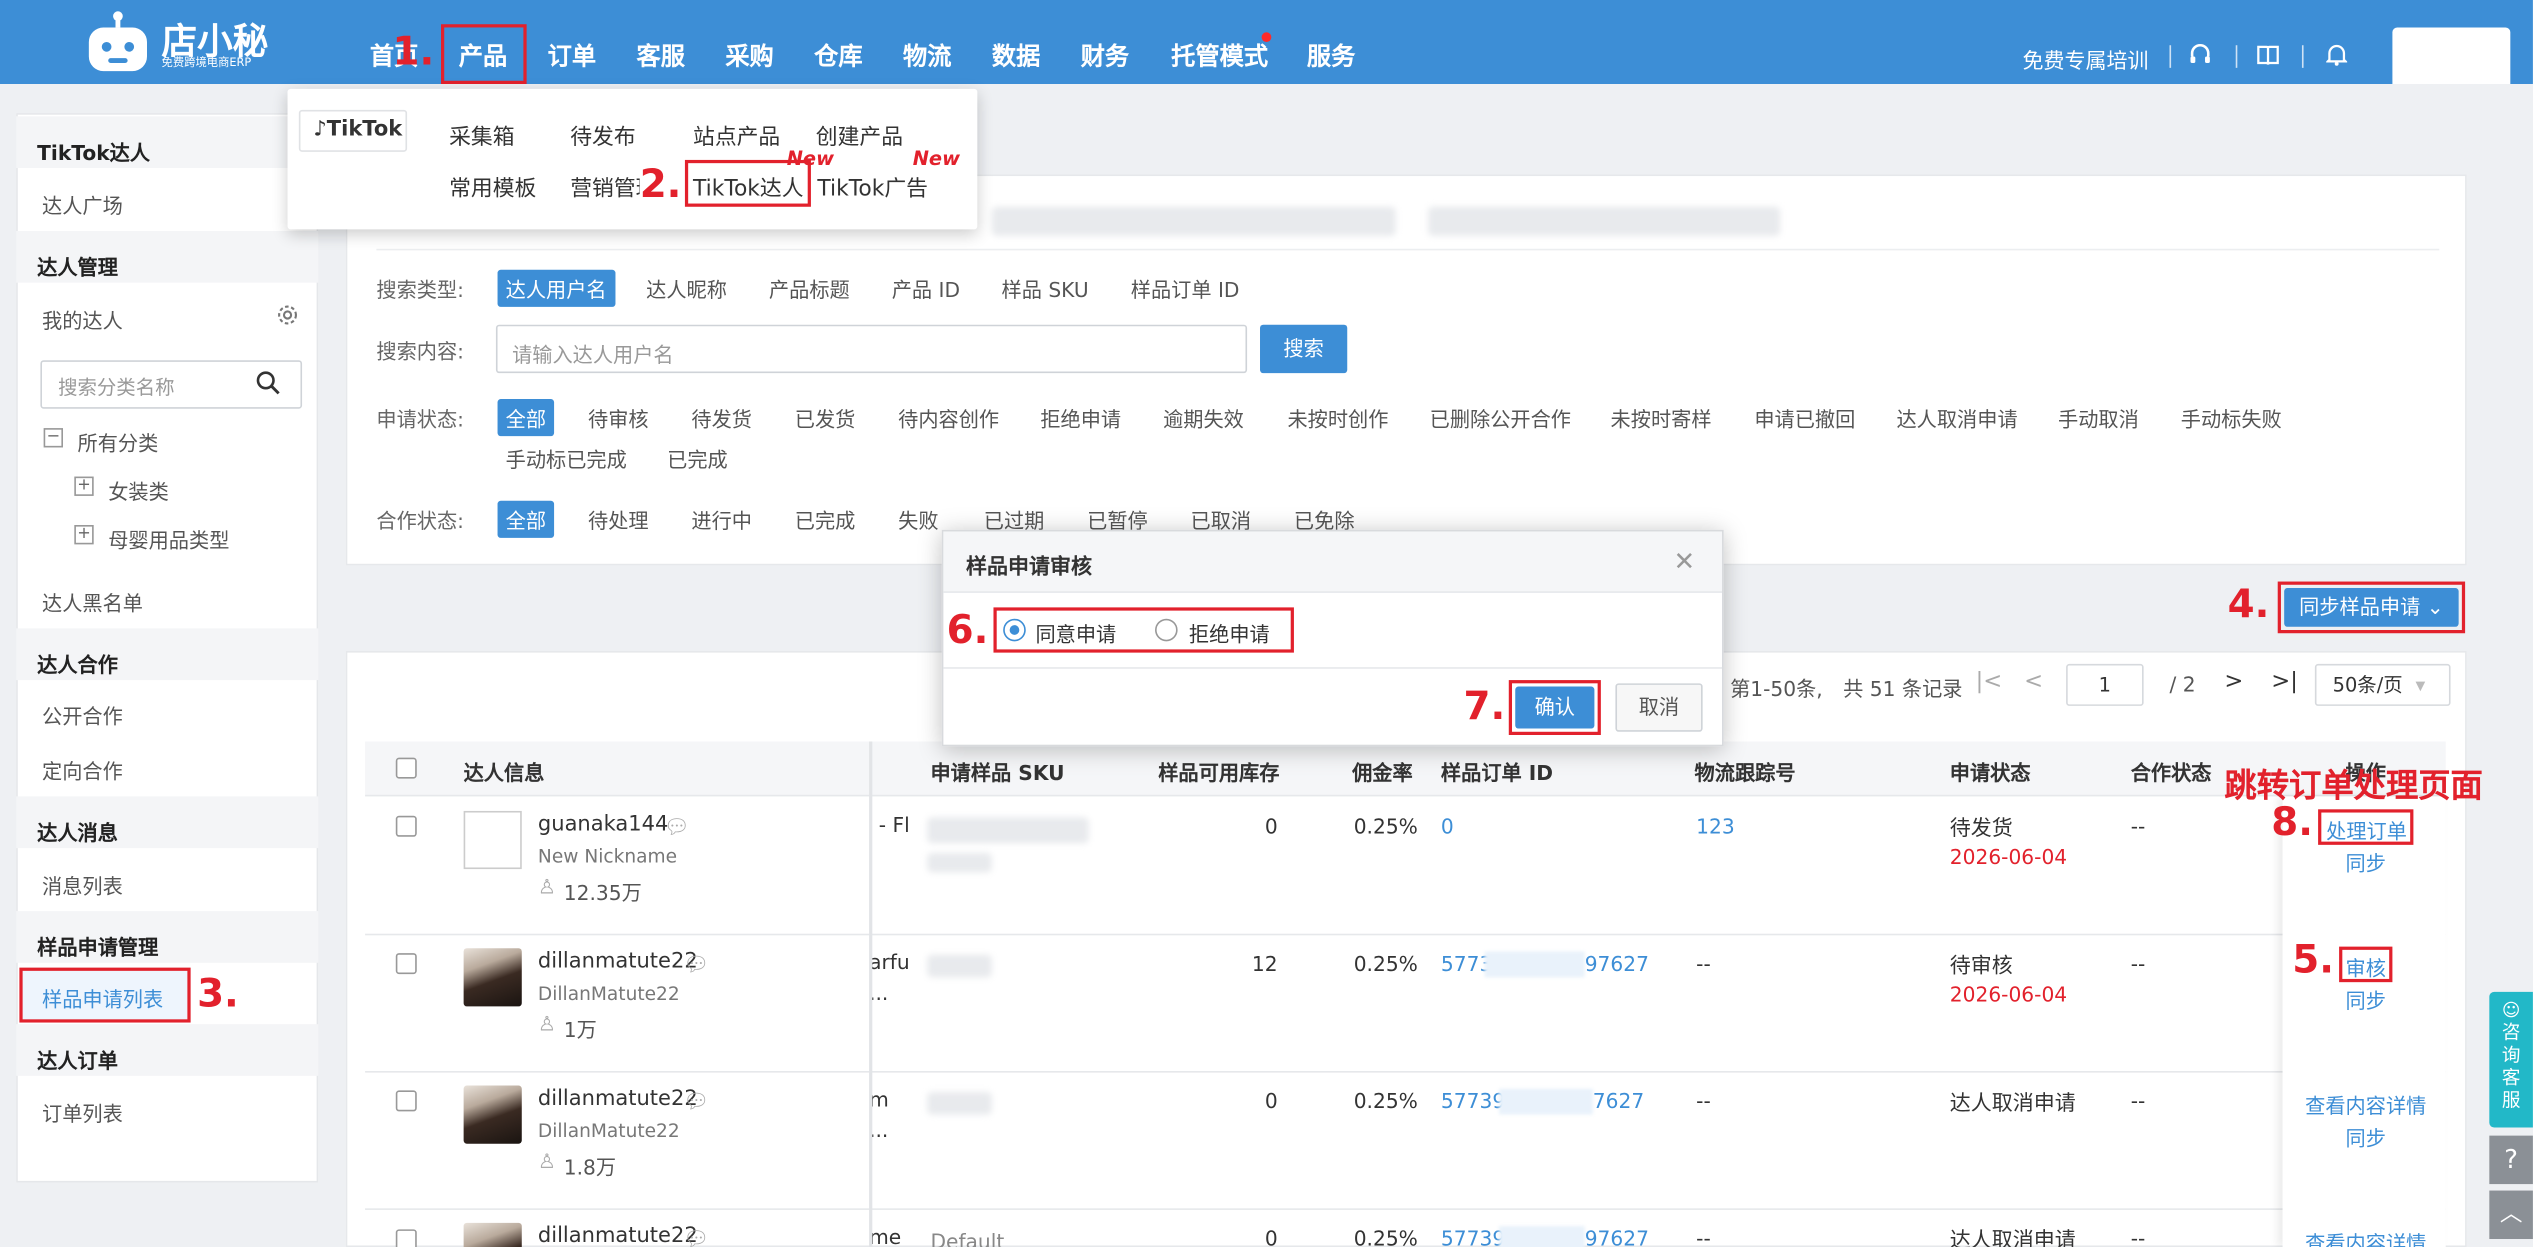 Image resolution: width=2533 pixels, height=1247 pixels. What do you see at coordinates (918, 519) in the screenshot?
I see `coop-status-option: 失败` at bounding box center [918, 519].